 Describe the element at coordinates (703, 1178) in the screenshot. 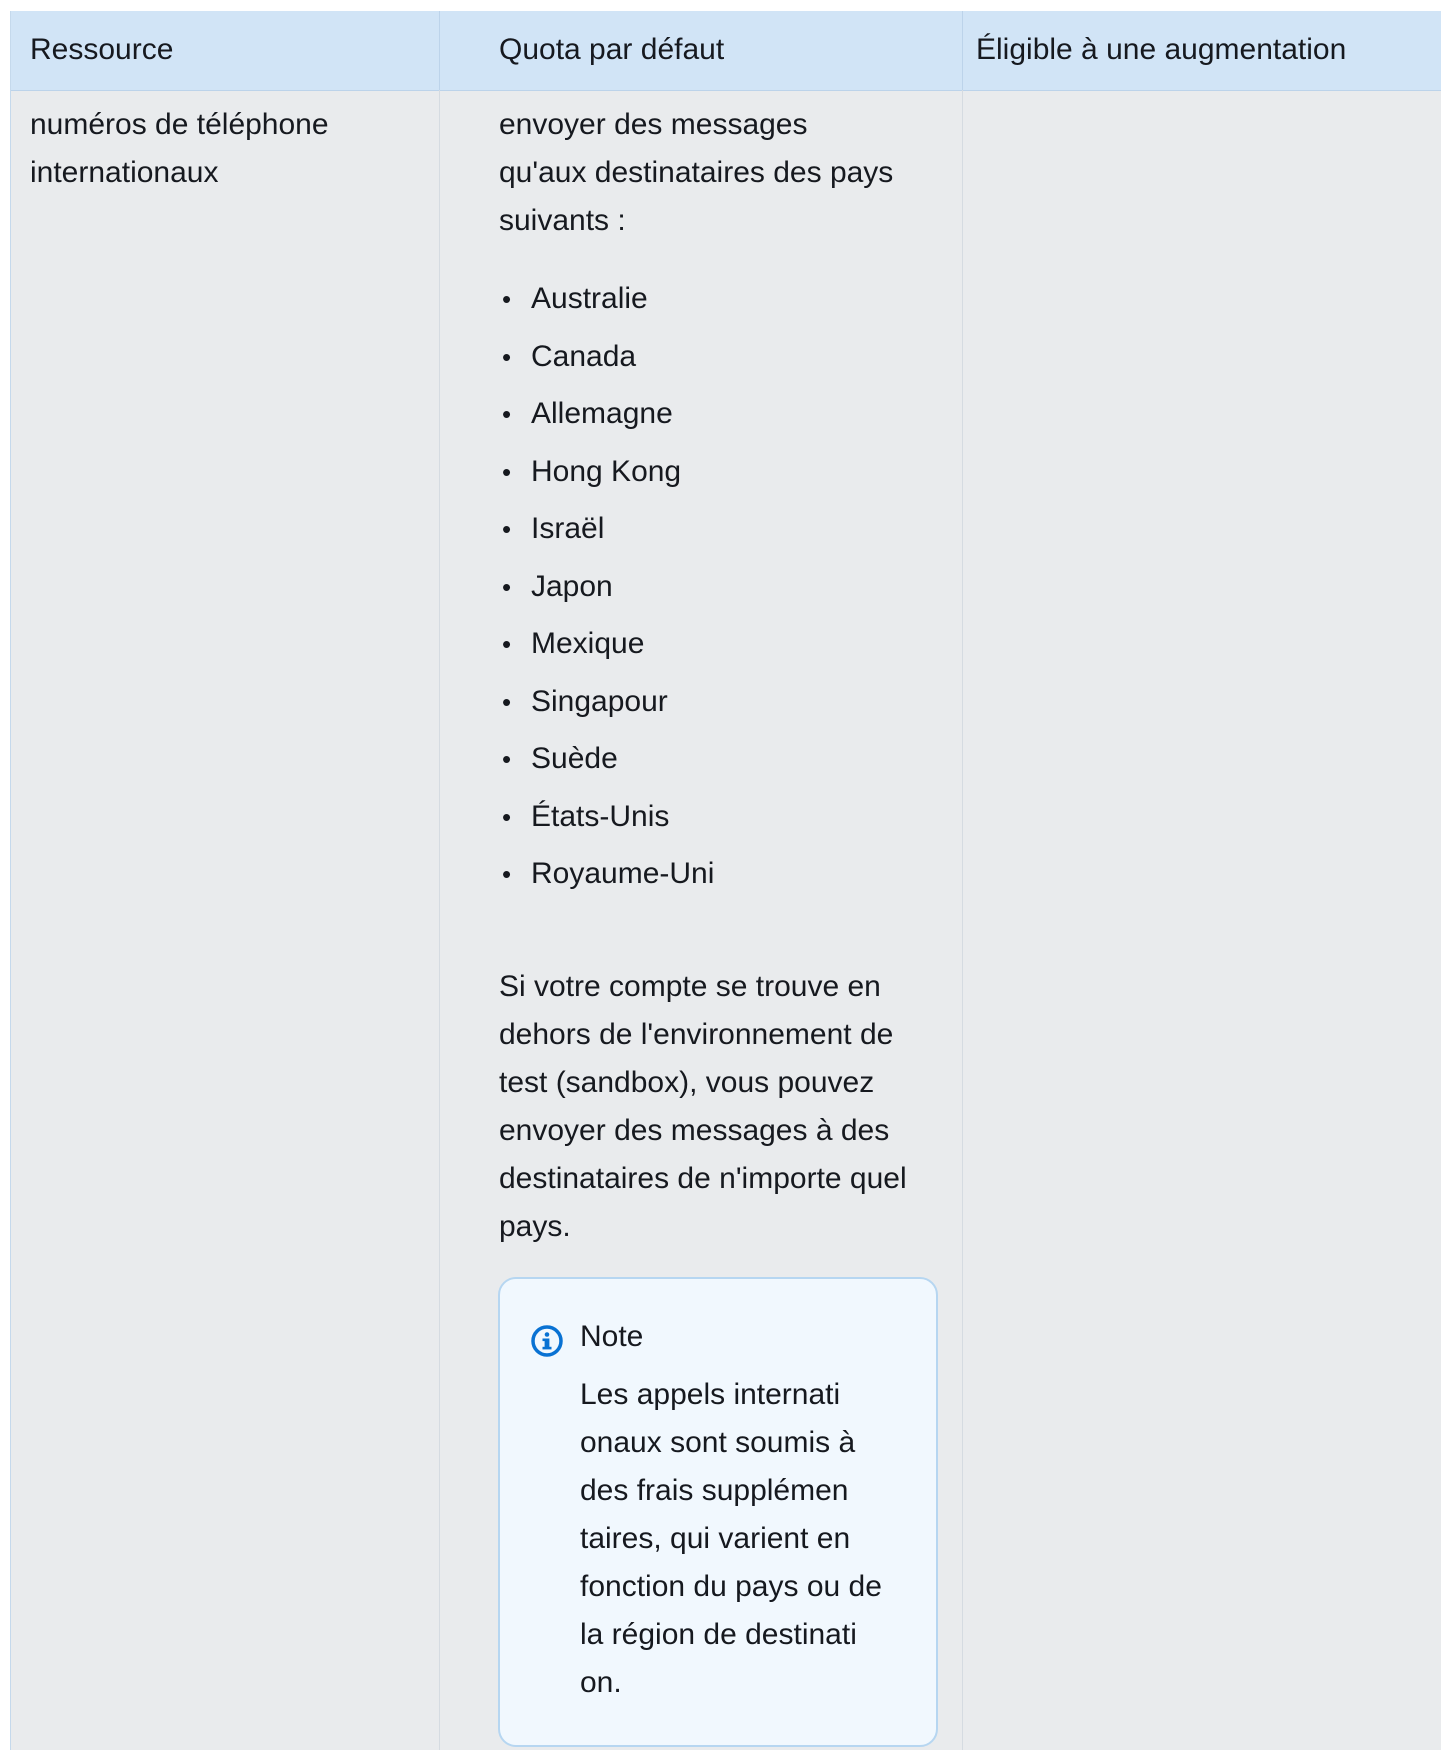

I see `quota-outro-line: destinataires de n'importe quel` at that location.